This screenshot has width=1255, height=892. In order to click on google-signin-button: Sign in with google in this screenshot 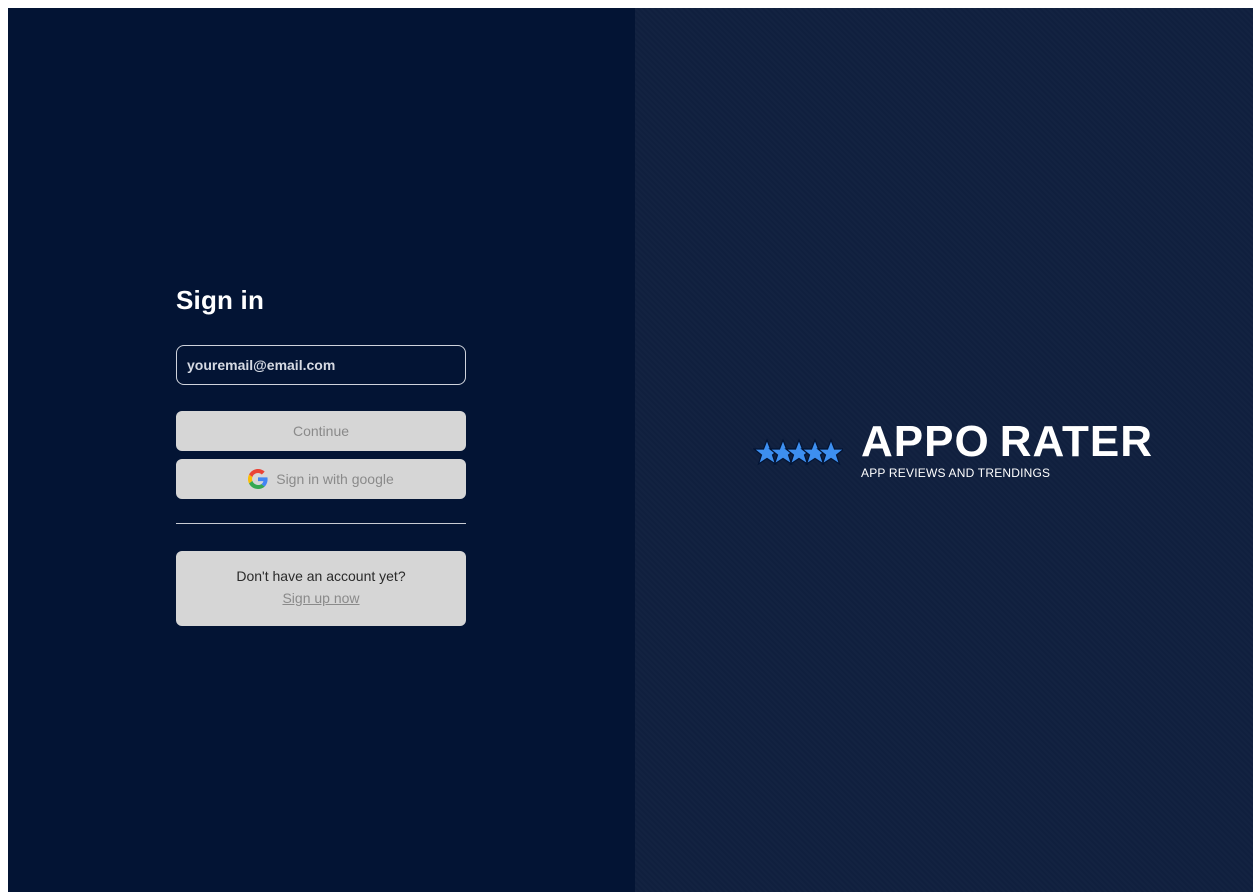, I will do `click(321, 479)`.